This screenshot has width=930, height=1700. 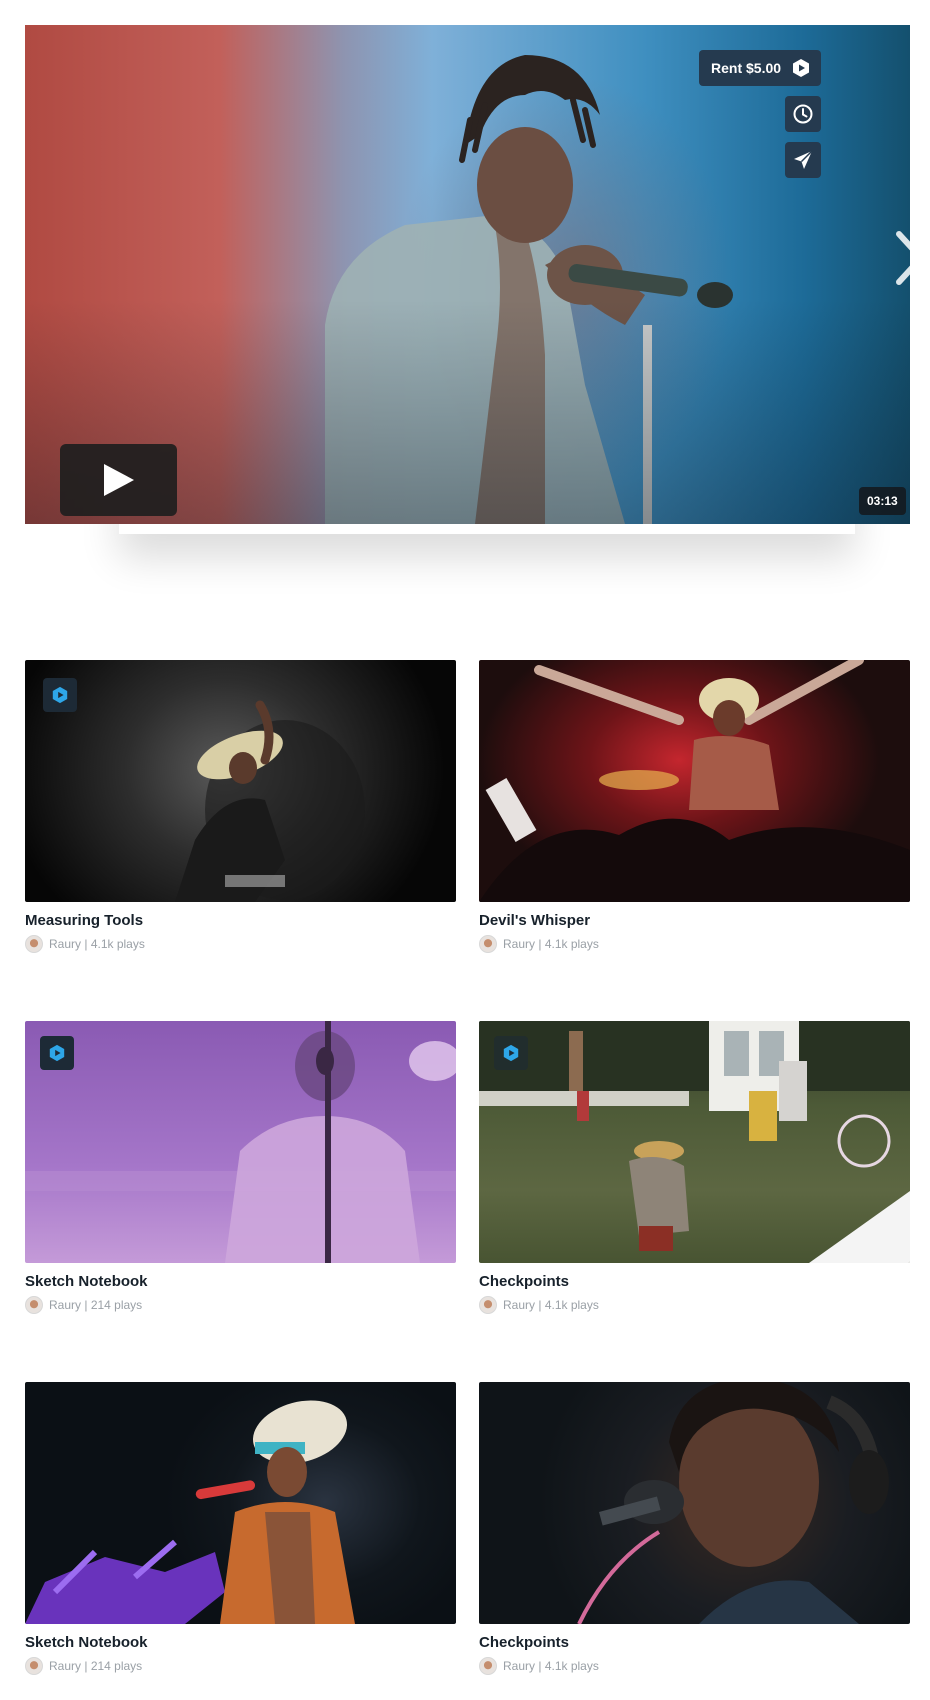 What do you see at coordinates (240, 920) in the screenshot?
I see `video-title: Measuring Tools` at bounding box center [240, 920].